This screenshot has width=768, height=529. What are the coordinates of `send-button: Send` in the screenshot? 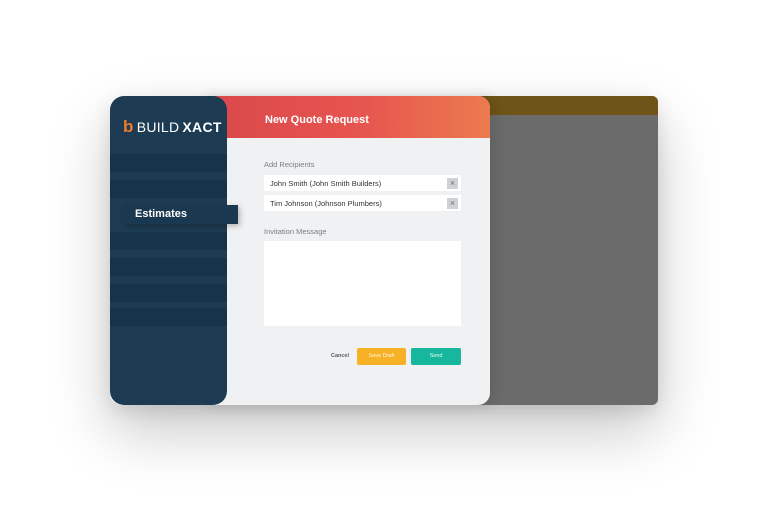 It's located at (436, 356).